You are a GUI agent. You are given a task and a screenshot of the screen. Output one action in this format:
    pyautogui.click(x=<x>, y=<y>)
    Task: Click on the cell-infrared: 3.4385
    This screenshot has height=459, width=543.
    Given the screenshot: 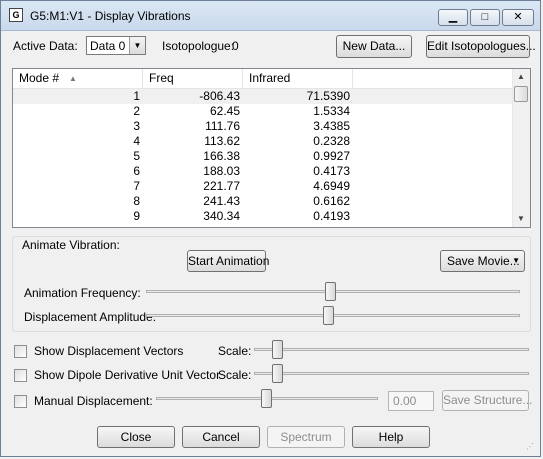 What is the action you would take?
    pyautogui.click(x=331, y=126)
    